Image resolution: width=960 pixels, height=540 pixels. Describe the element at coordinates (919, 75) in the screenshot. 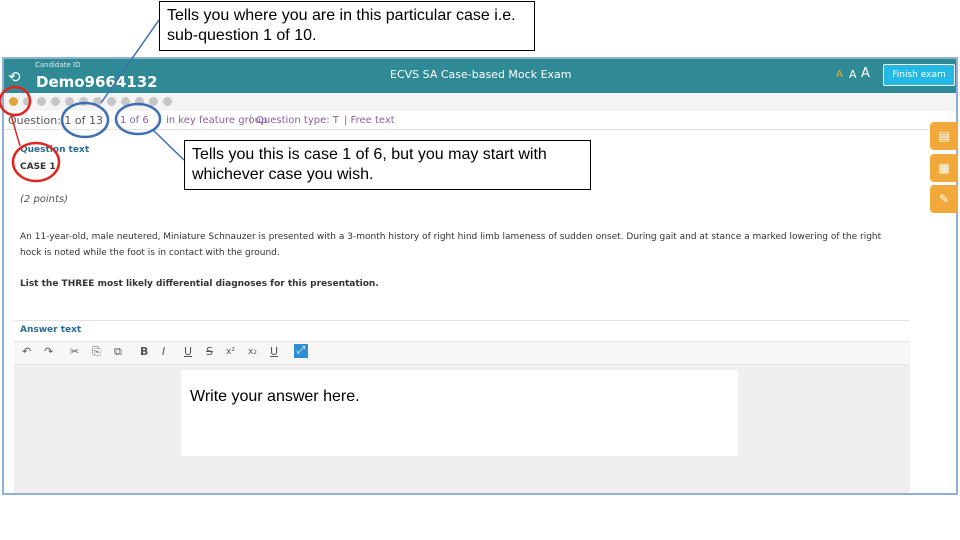

I see `finish-exam-button: Finish exam` at that location.